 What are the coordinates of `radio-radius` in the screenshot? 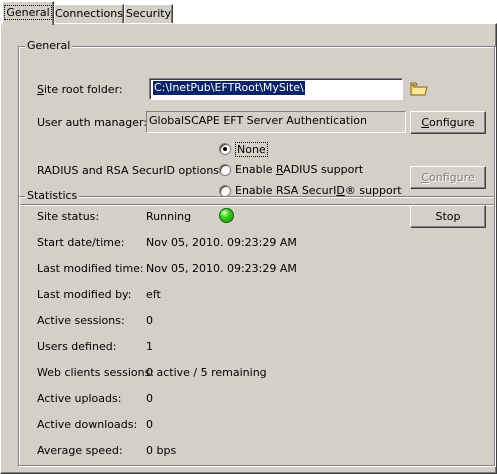 It's located at (225, 170).